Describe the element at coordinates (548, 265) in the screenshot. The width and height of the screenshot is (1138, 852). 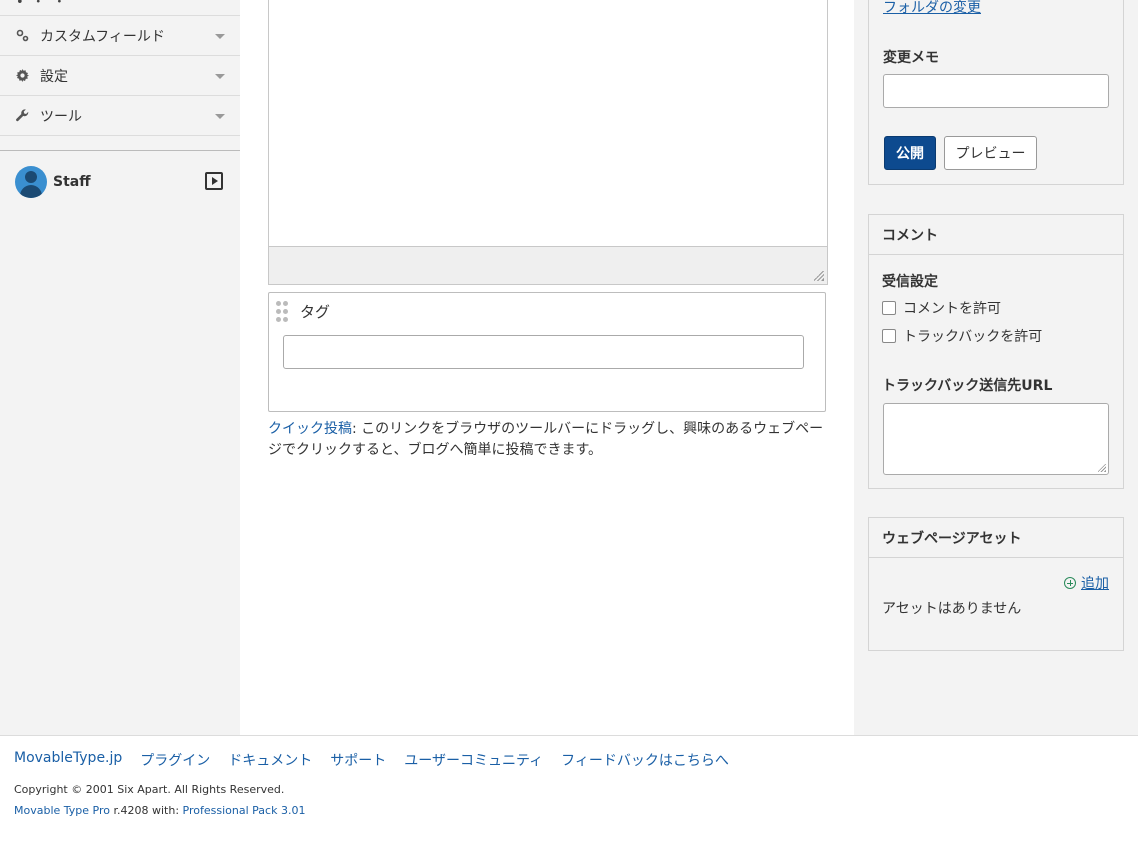
I see `editor-status-bar` at that location.